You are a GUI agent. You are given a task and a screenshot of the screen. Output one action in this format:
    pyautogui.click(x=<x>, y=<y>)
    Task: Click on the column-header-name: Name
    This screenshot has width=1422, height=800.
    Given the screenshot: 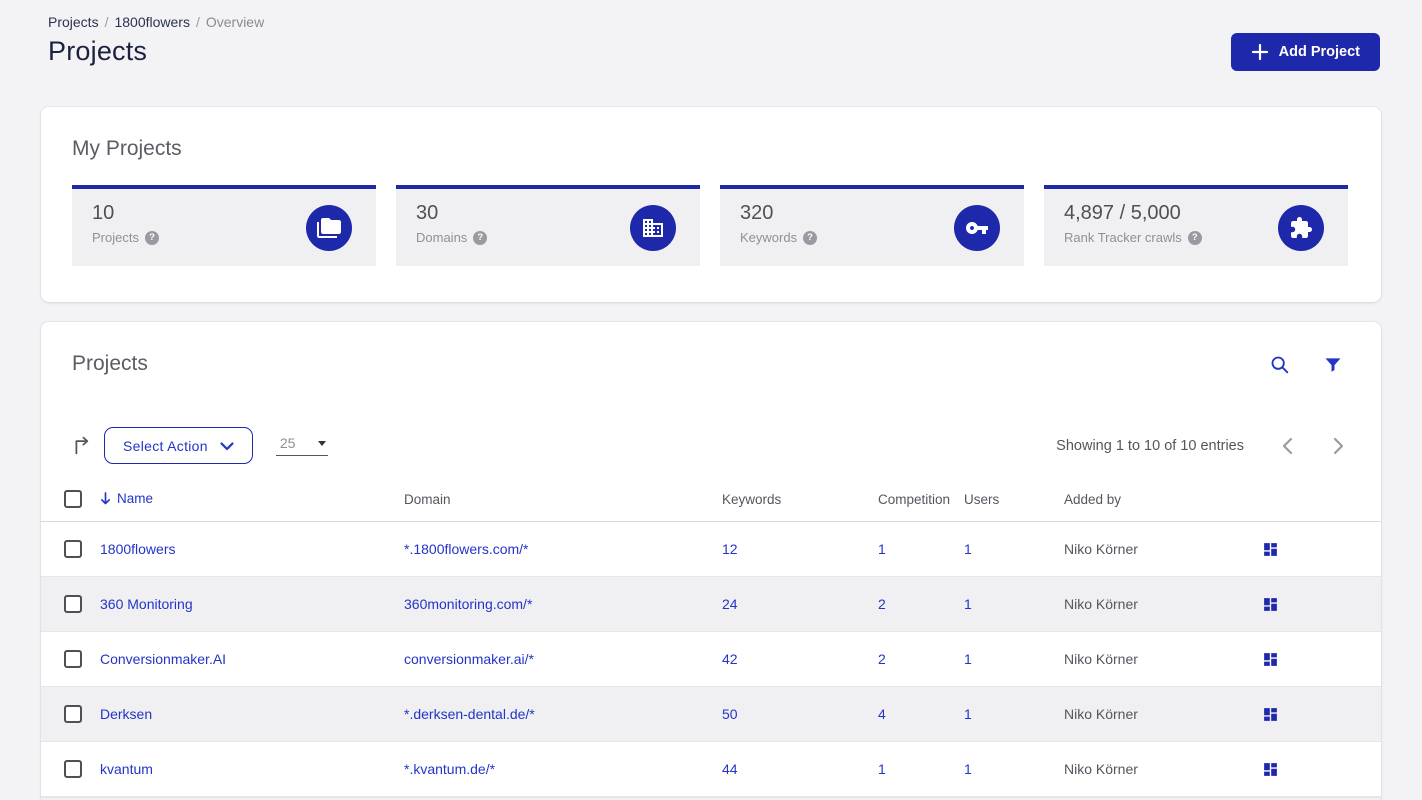 What is the action you would take?
    pyautogui.click(x=126, y=498)
    